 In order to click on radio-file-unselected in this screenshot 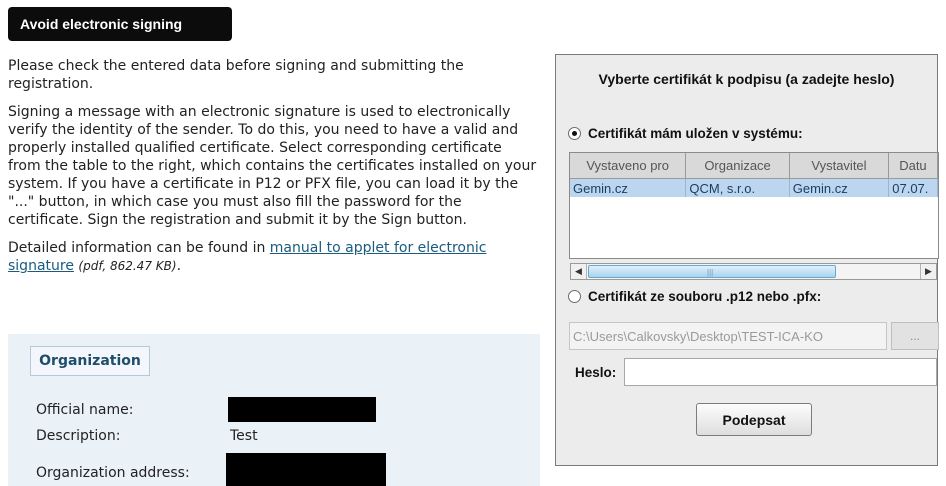, I will do `click(574, 296)`.